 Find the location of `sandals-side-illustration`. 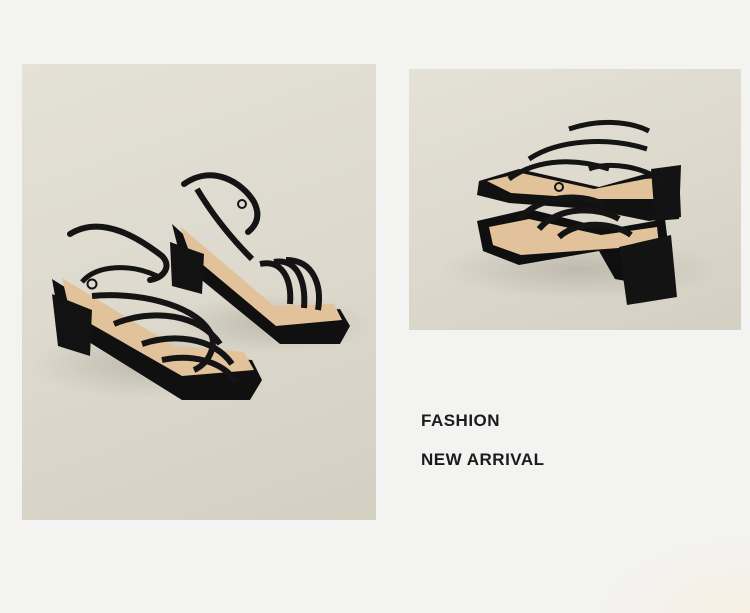

sandals-side-illustration is located at coordinates (579, 212).